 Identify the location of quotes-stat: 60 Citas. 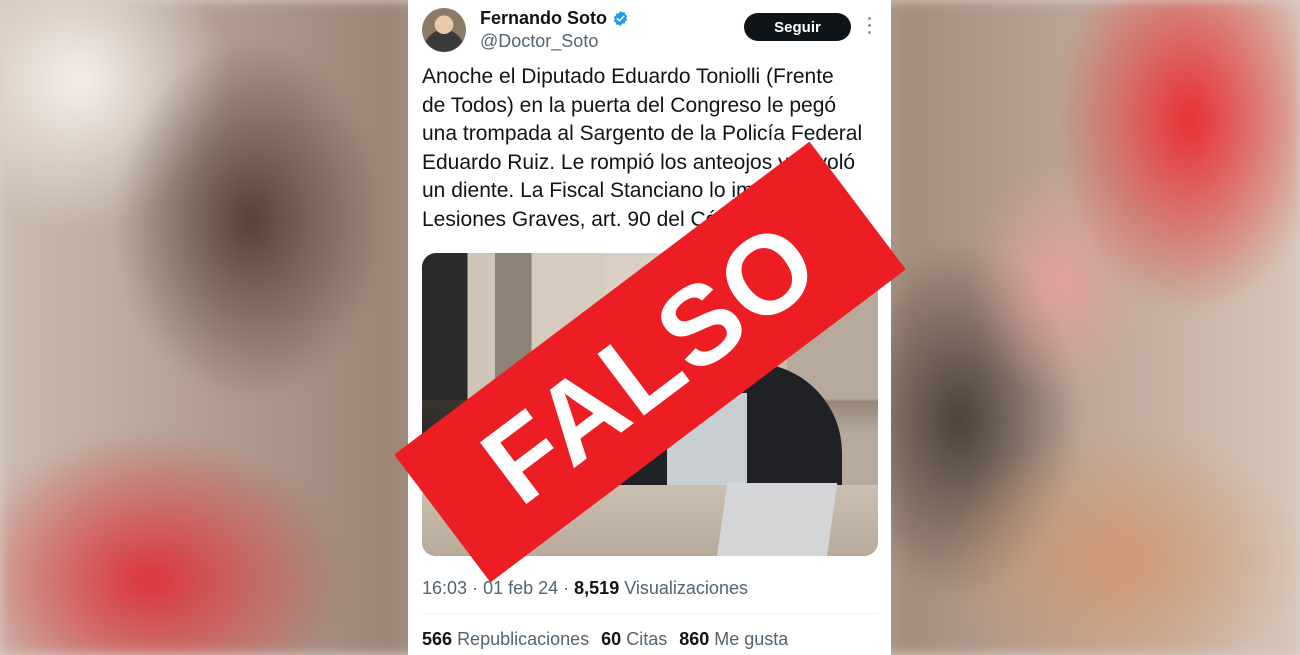
(634, 639).